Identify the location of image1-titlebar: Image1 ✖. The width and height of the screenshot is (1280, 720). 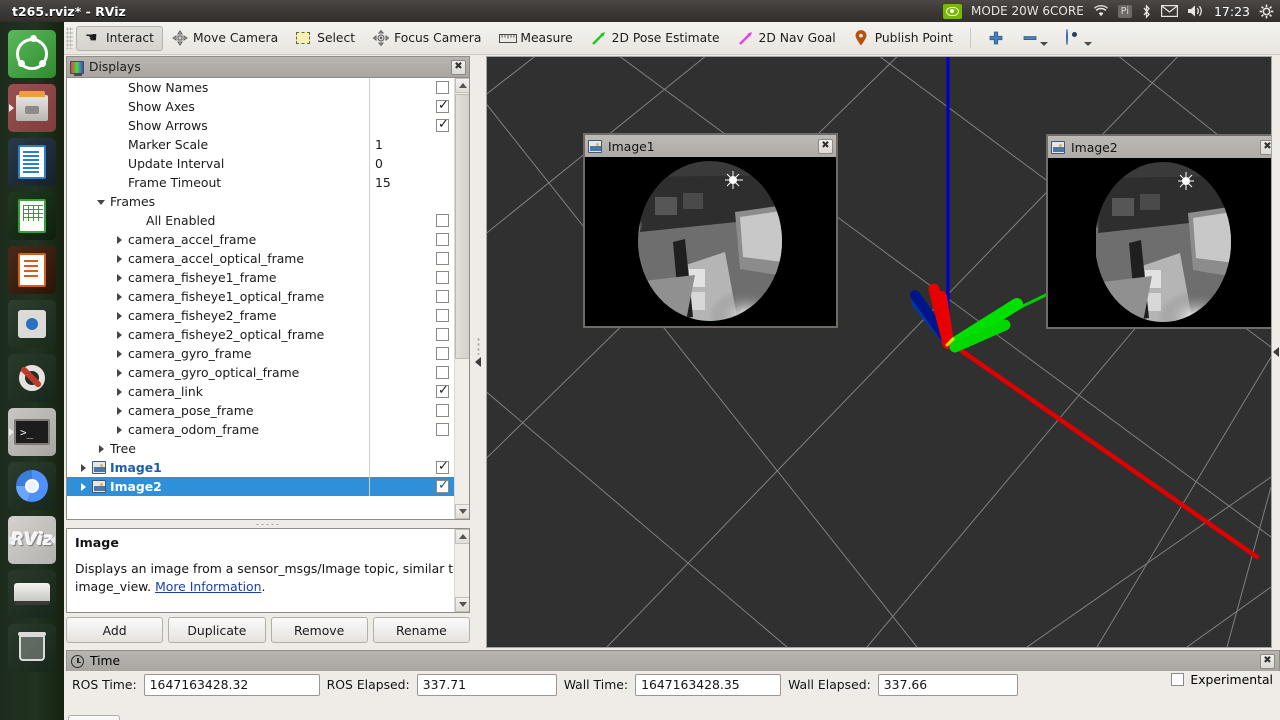
(710, 146).